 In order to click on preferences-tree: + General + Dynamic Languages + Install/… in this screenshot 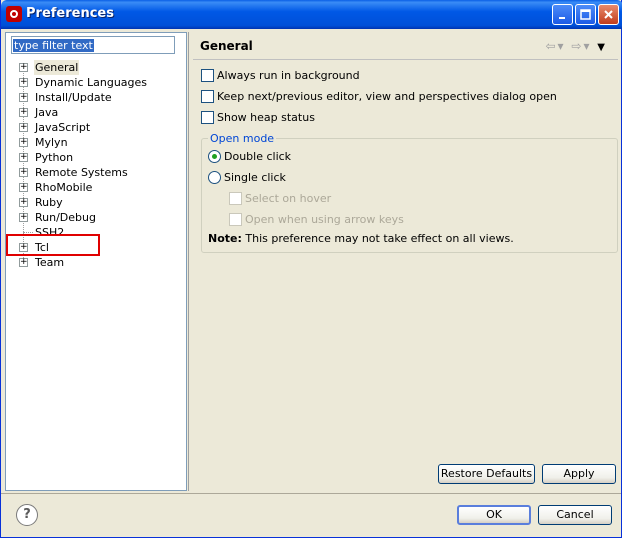, I will do `click(96, 165)`.